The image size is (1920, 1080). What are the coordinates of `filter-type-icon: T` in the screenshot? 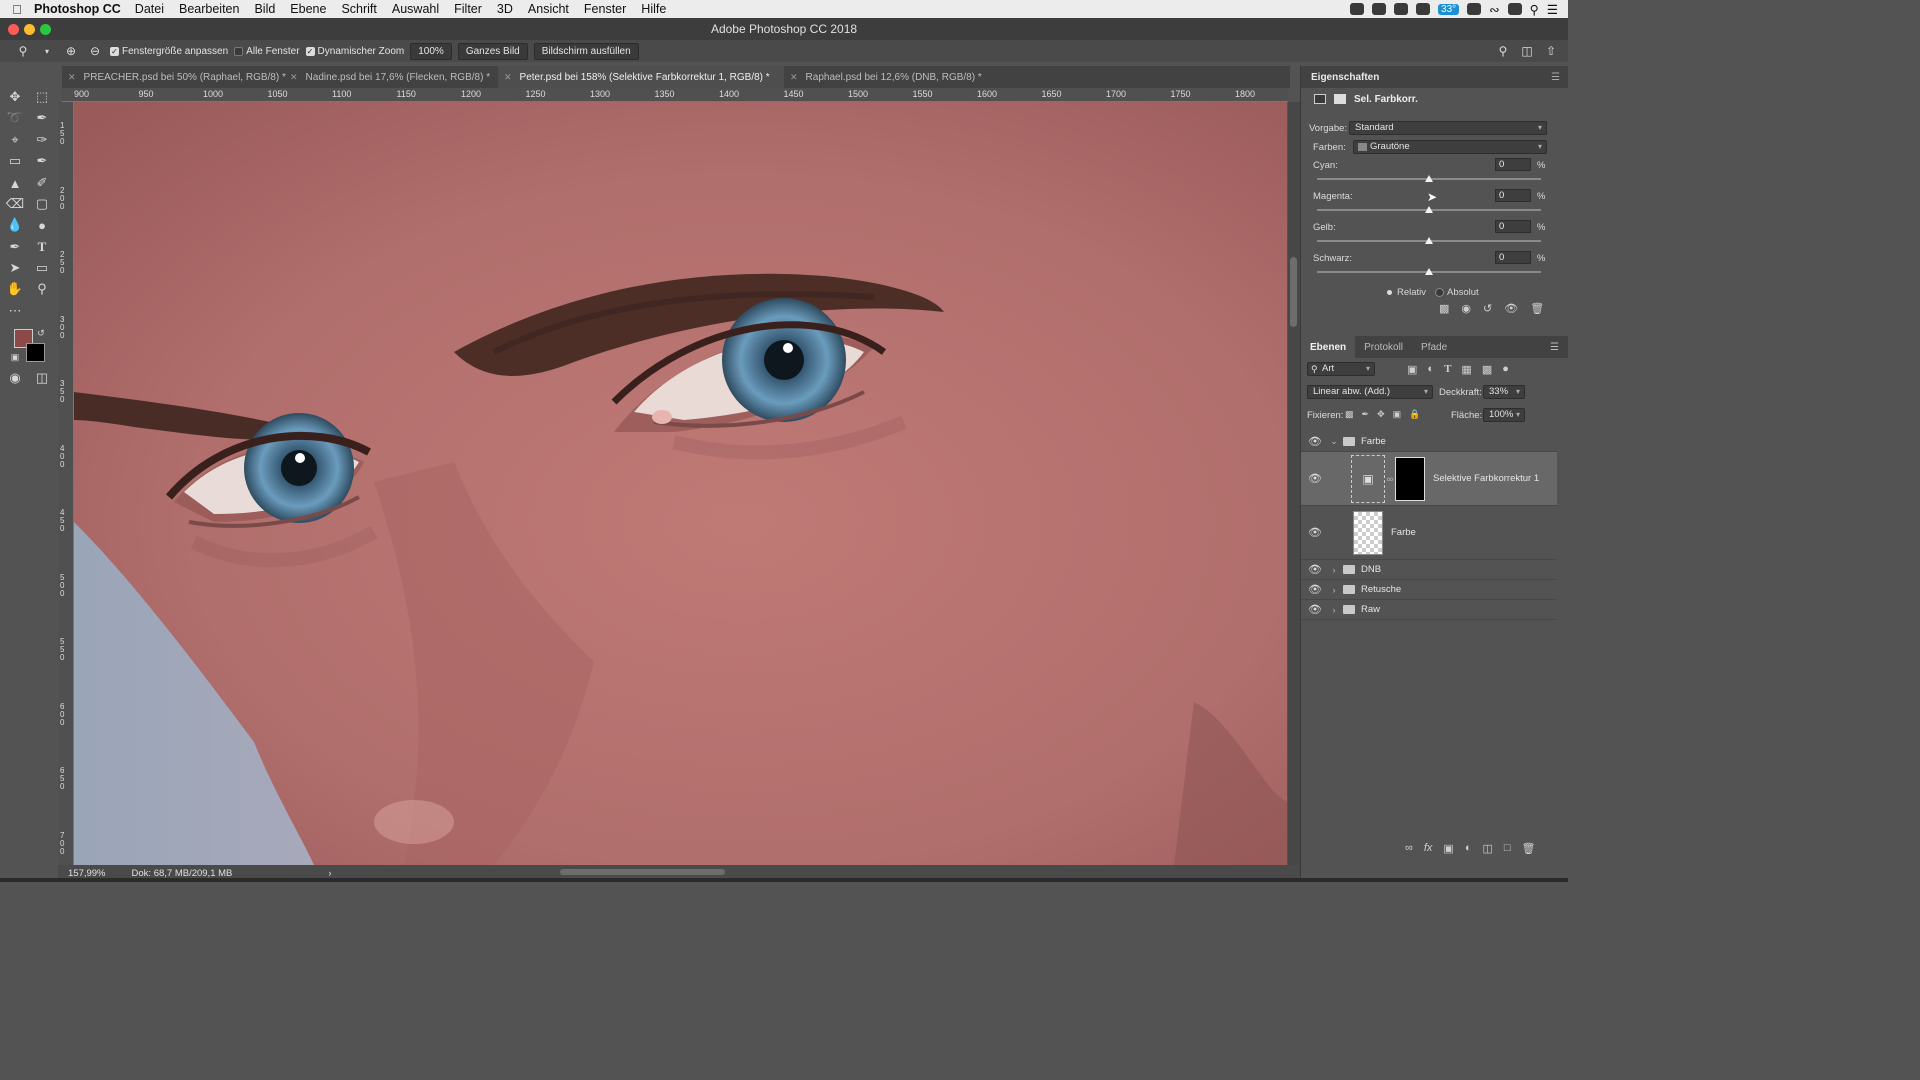 It's located at (1447, 369).